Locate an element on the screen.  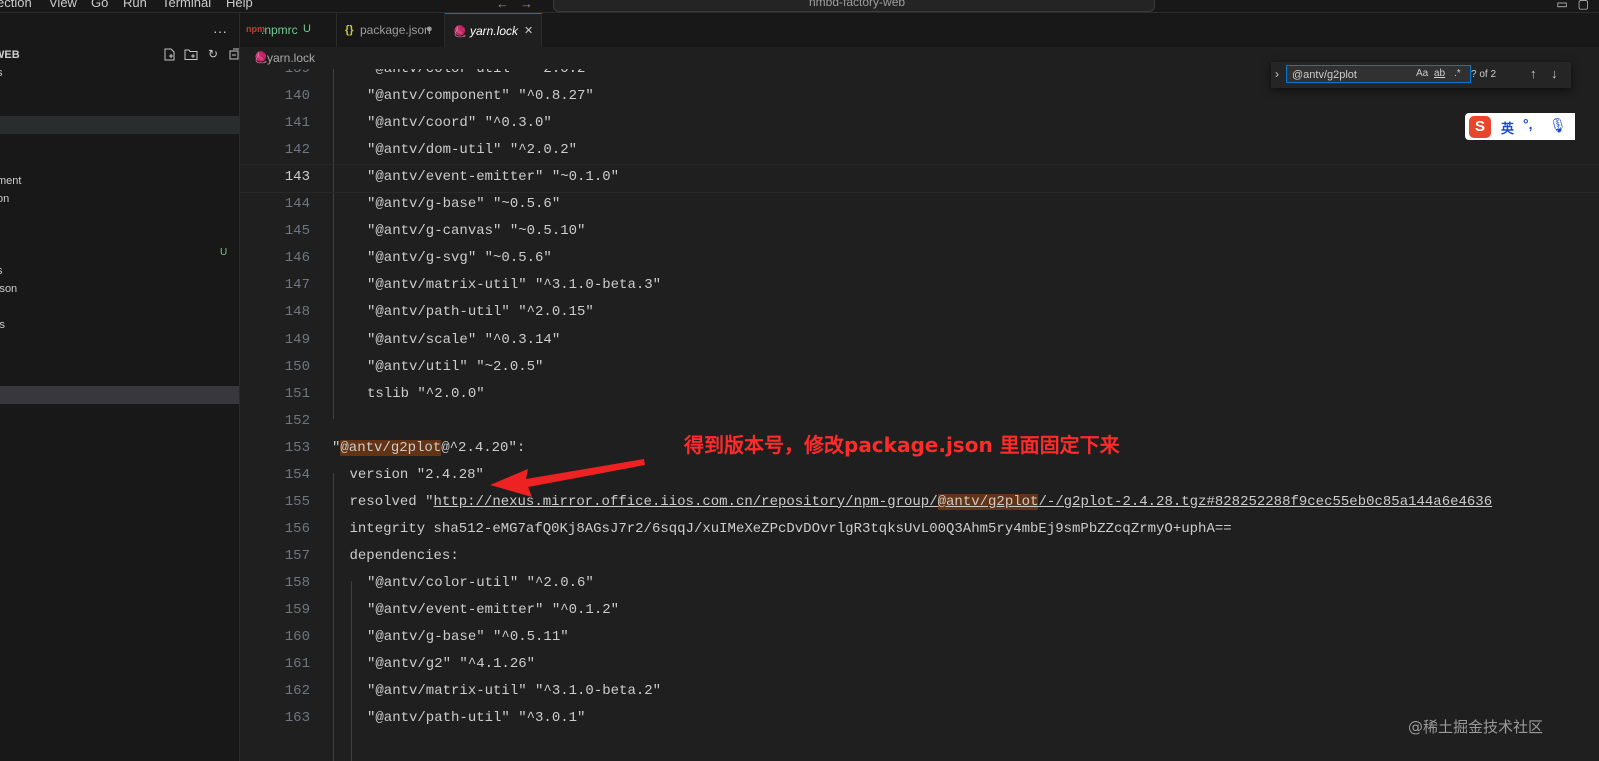
code-line: "@antv/component" "^0.8.27" is located at coordinates (480, 96).